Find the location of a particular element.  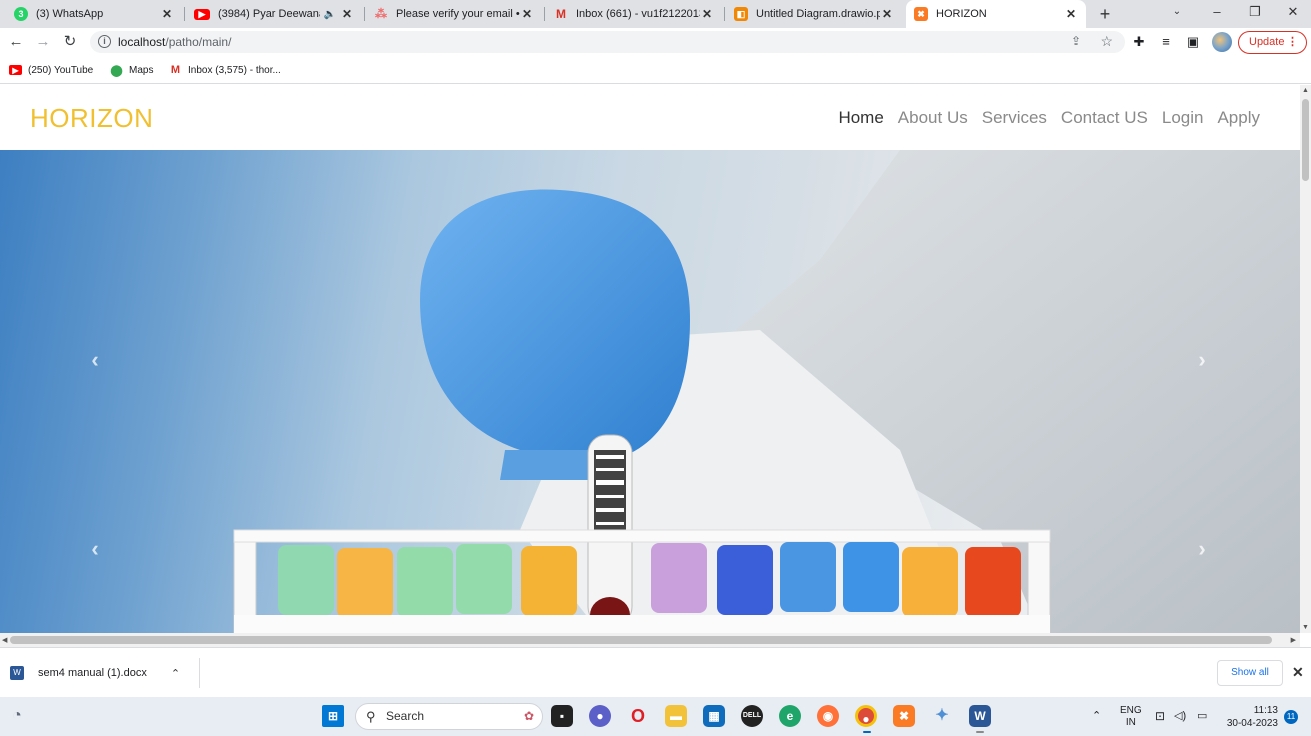

download-item: W sem4 manual (1).docx ⌃ is located at coordinates (105, 673).